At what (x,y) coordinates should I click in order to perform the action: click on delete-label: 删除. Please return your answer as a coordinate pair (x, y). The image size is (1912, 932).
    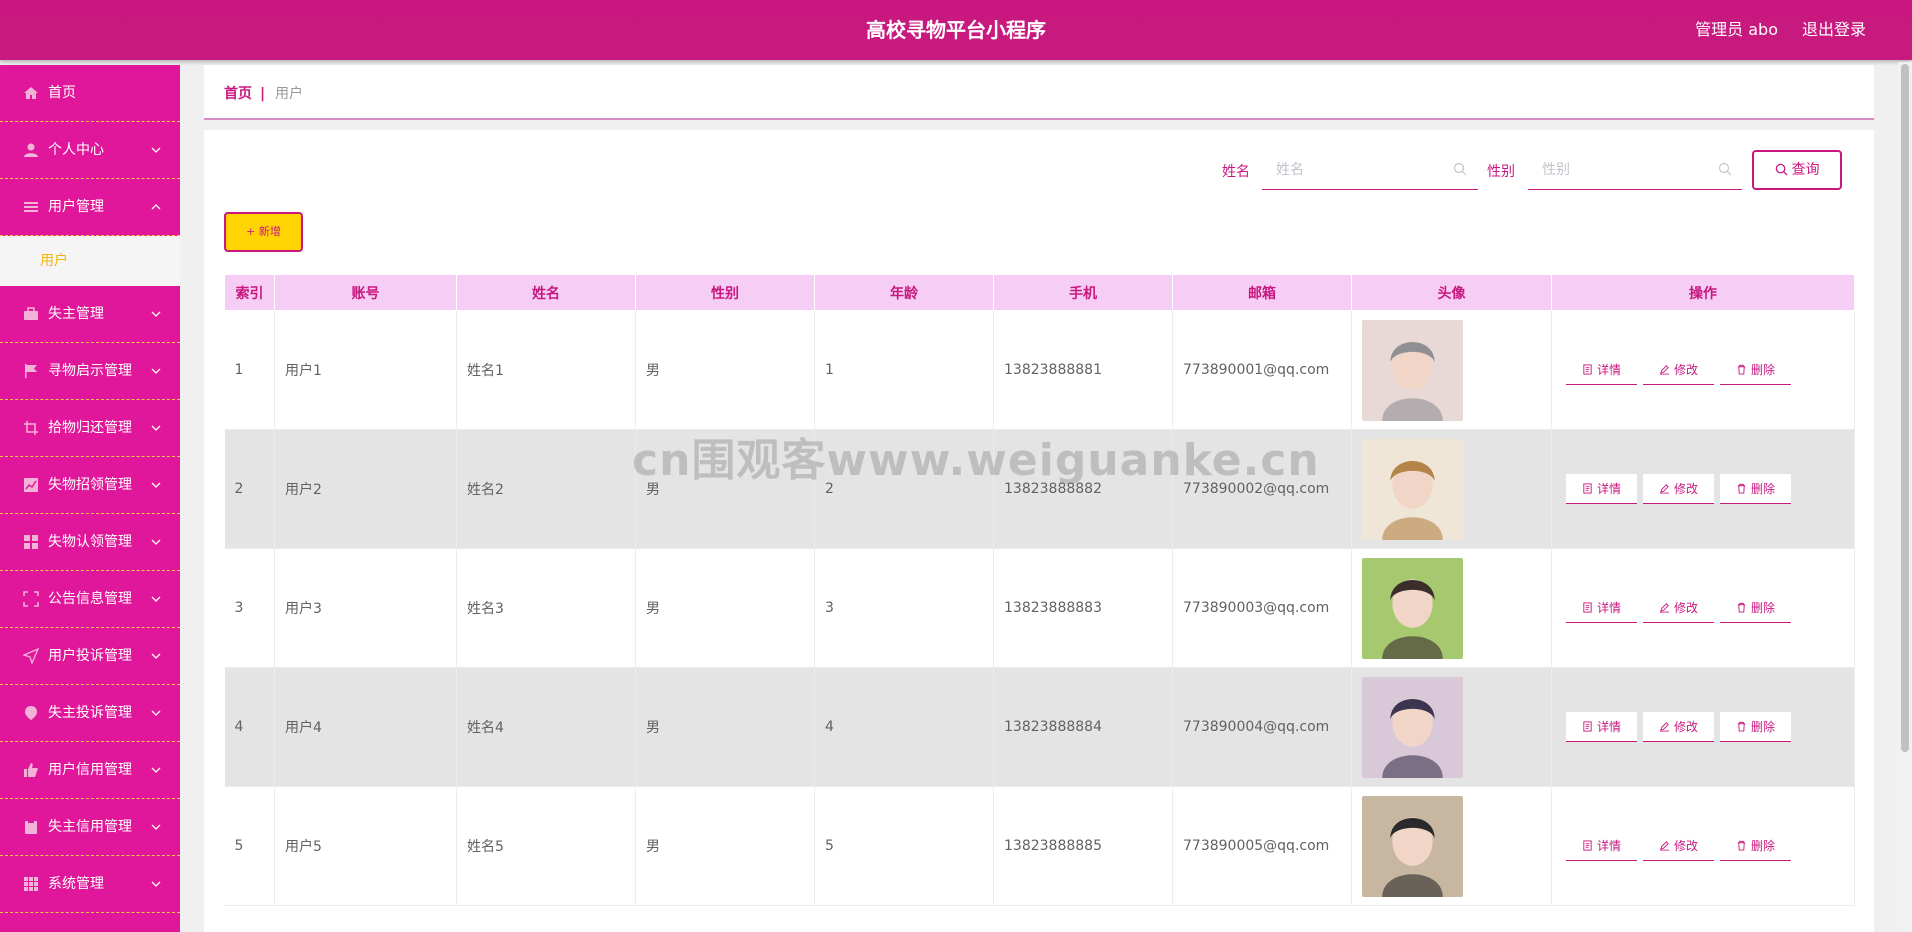
    Looking at the image, I should click on (1762, 727).